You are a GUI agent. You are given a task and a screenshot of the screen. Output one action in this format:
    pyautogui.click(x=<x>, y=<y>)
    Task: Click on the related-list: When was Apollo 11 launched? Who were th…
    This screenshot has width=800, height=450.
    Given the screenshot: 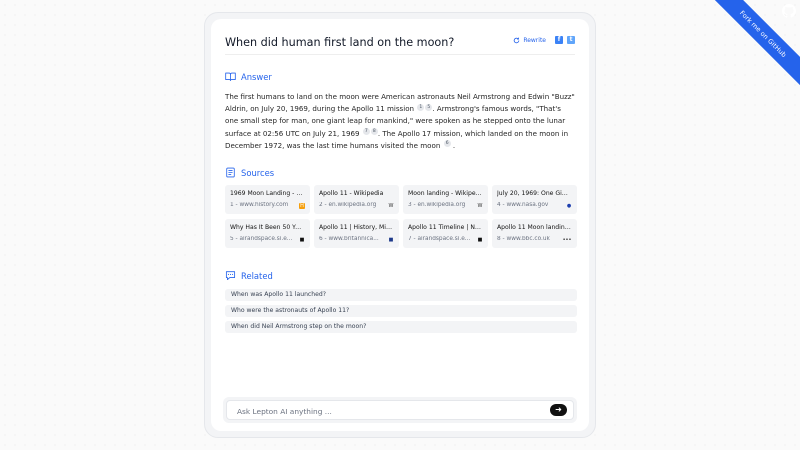 What is the action you would take?
    pyautogui.click(x=401, y=313)
    